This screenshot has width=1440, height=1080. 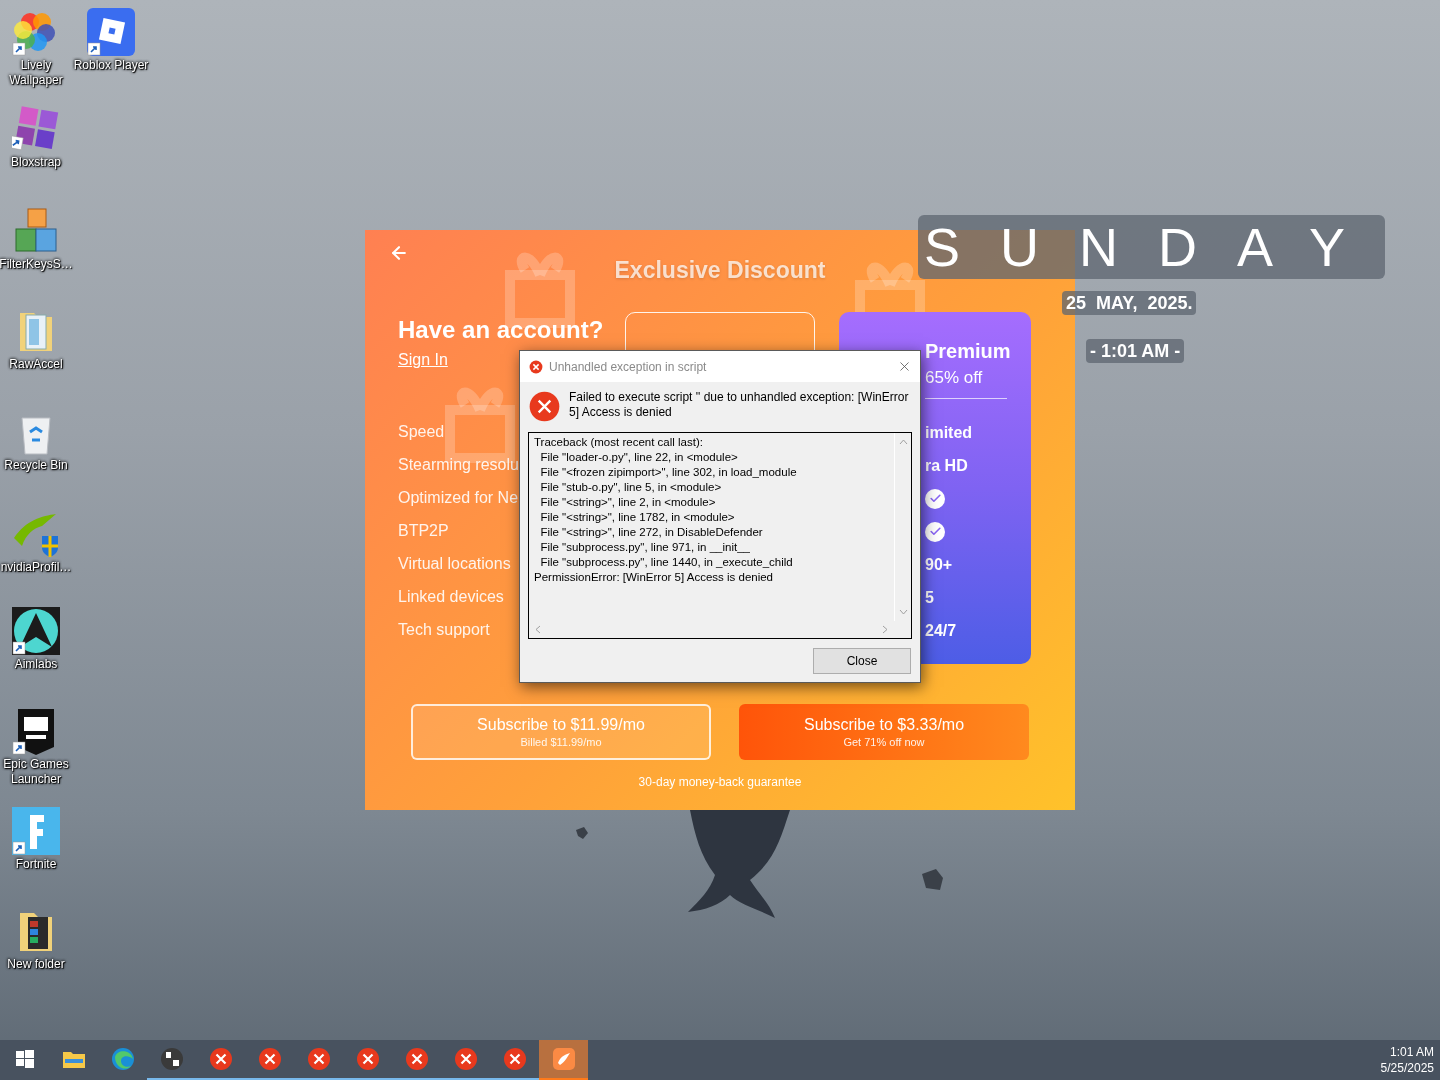 What do you see at coordinates (949, 432) in the screenshot?
I see `plan-feature-value: imited` at bounding box center [949, 432].